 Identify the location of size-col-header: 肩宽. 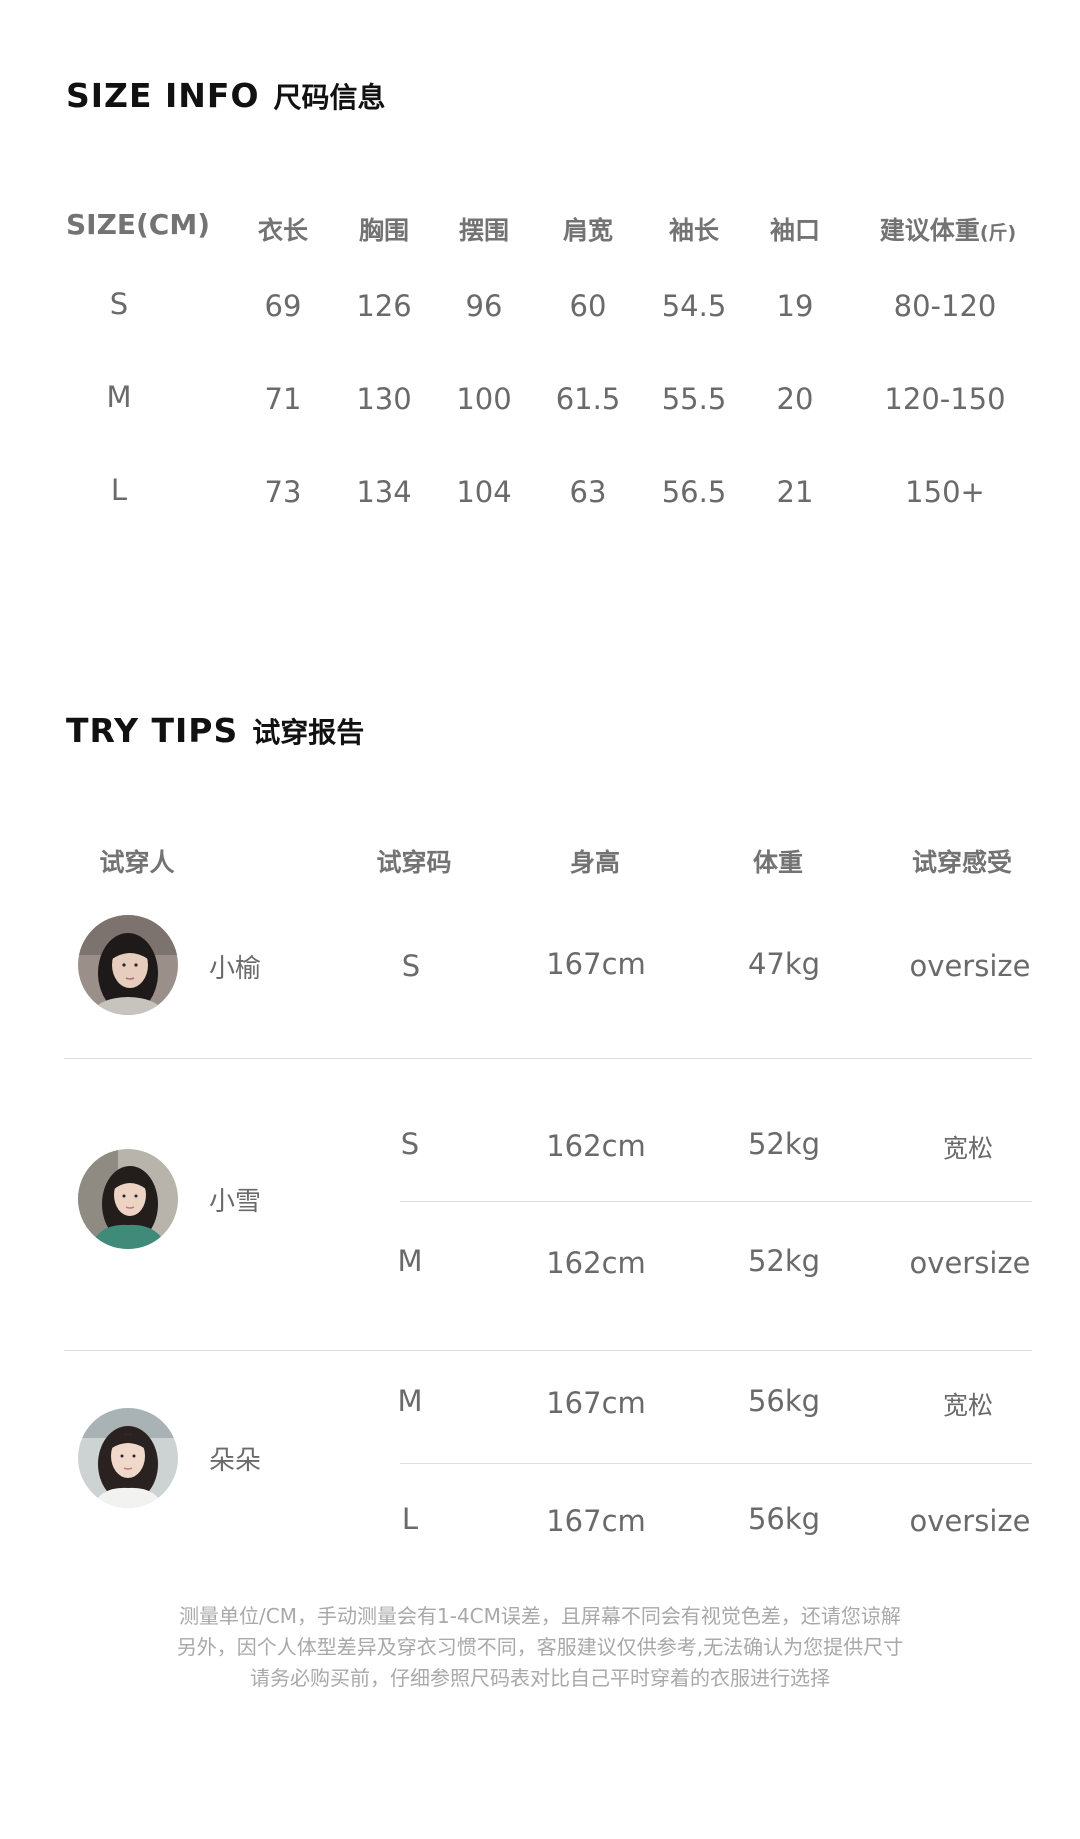
(588, 230).